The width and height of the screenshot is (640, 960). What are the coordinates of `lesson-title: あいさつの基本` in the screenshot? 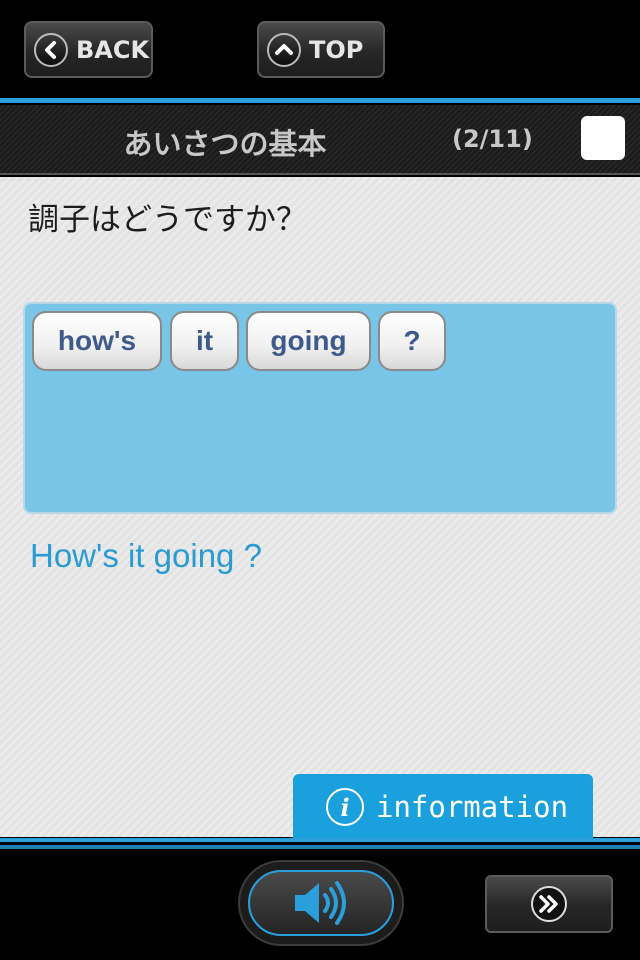 It's located at (225, 144).